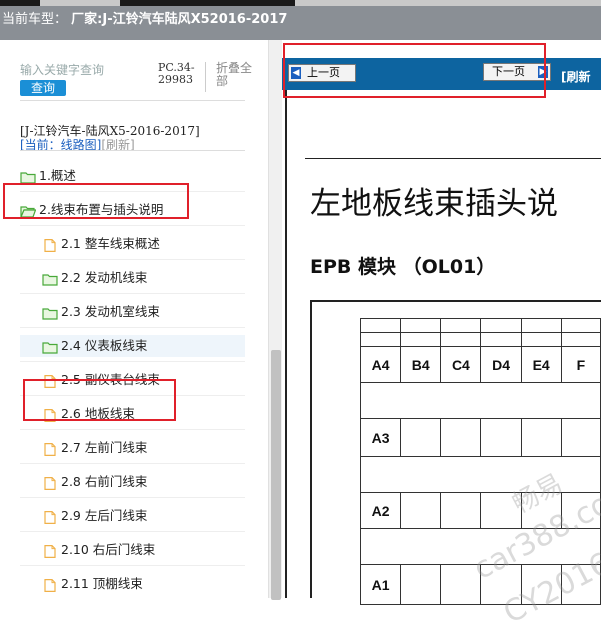 The width and height of the screenshot is (601, 631). What do you see at coordinates (453, 158) in the screenshot?
I see `document-rule` at bounding box center [453, 158].